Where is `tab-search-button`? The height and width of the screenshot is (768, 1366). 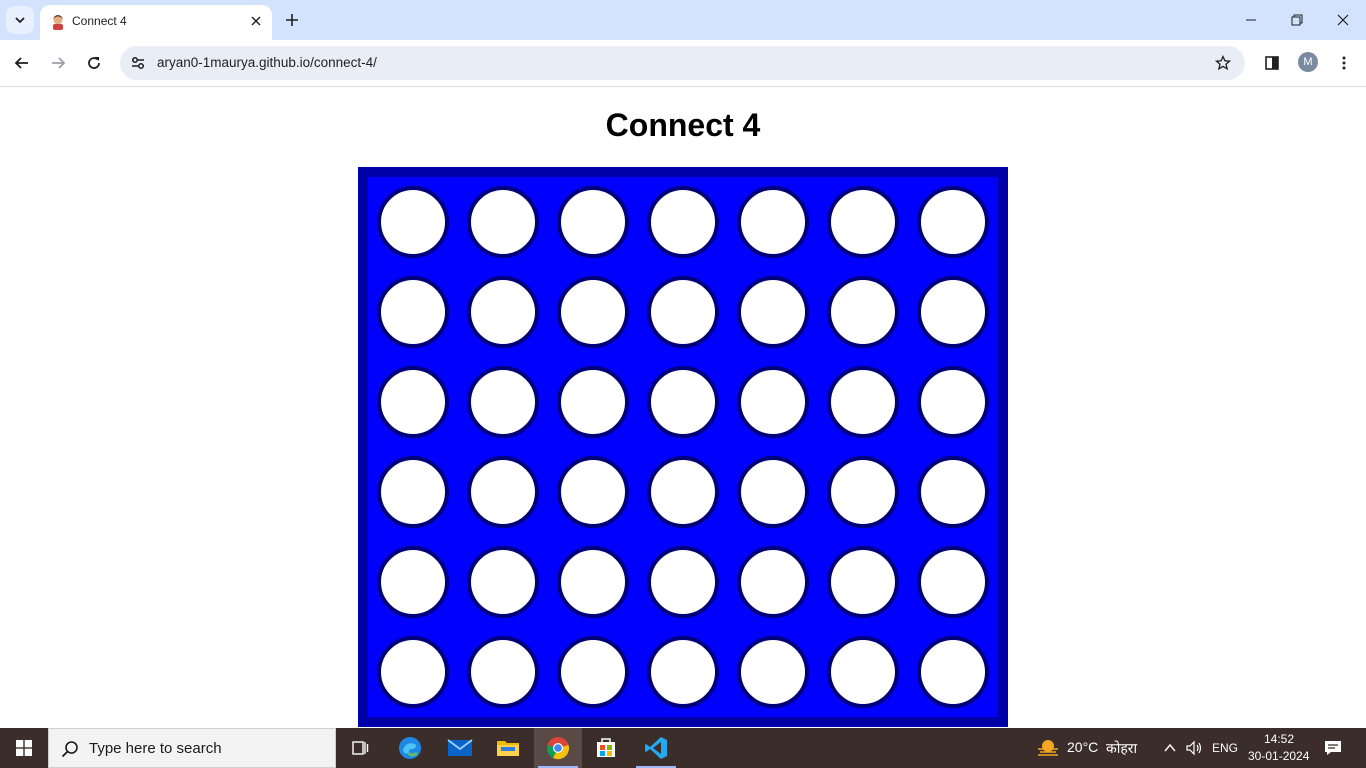 tab-search-button is located at coordinates (20, 20).